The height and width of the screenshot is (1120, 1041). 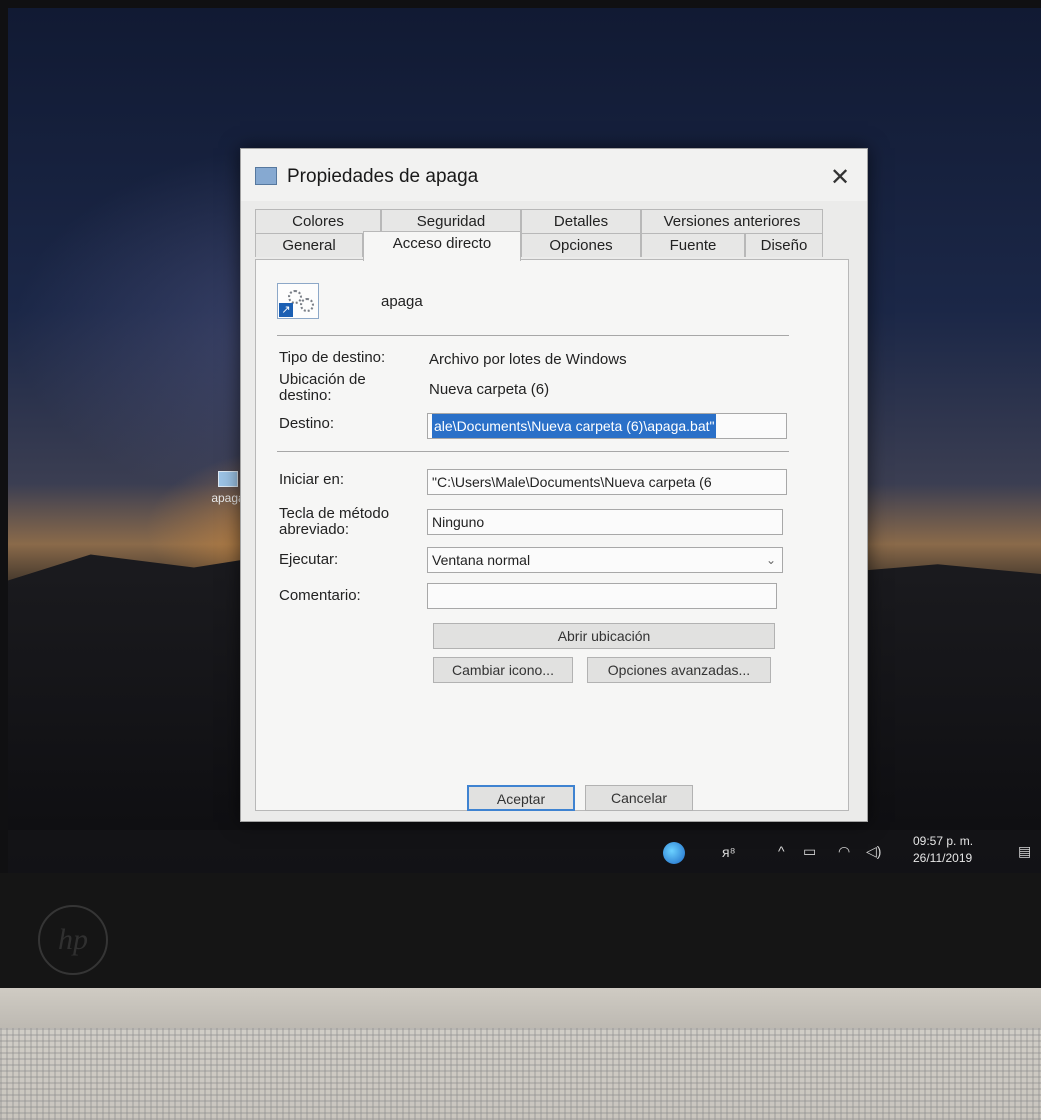 I want to click on tab-diseno: Diseño, so click(x=784, y=245).